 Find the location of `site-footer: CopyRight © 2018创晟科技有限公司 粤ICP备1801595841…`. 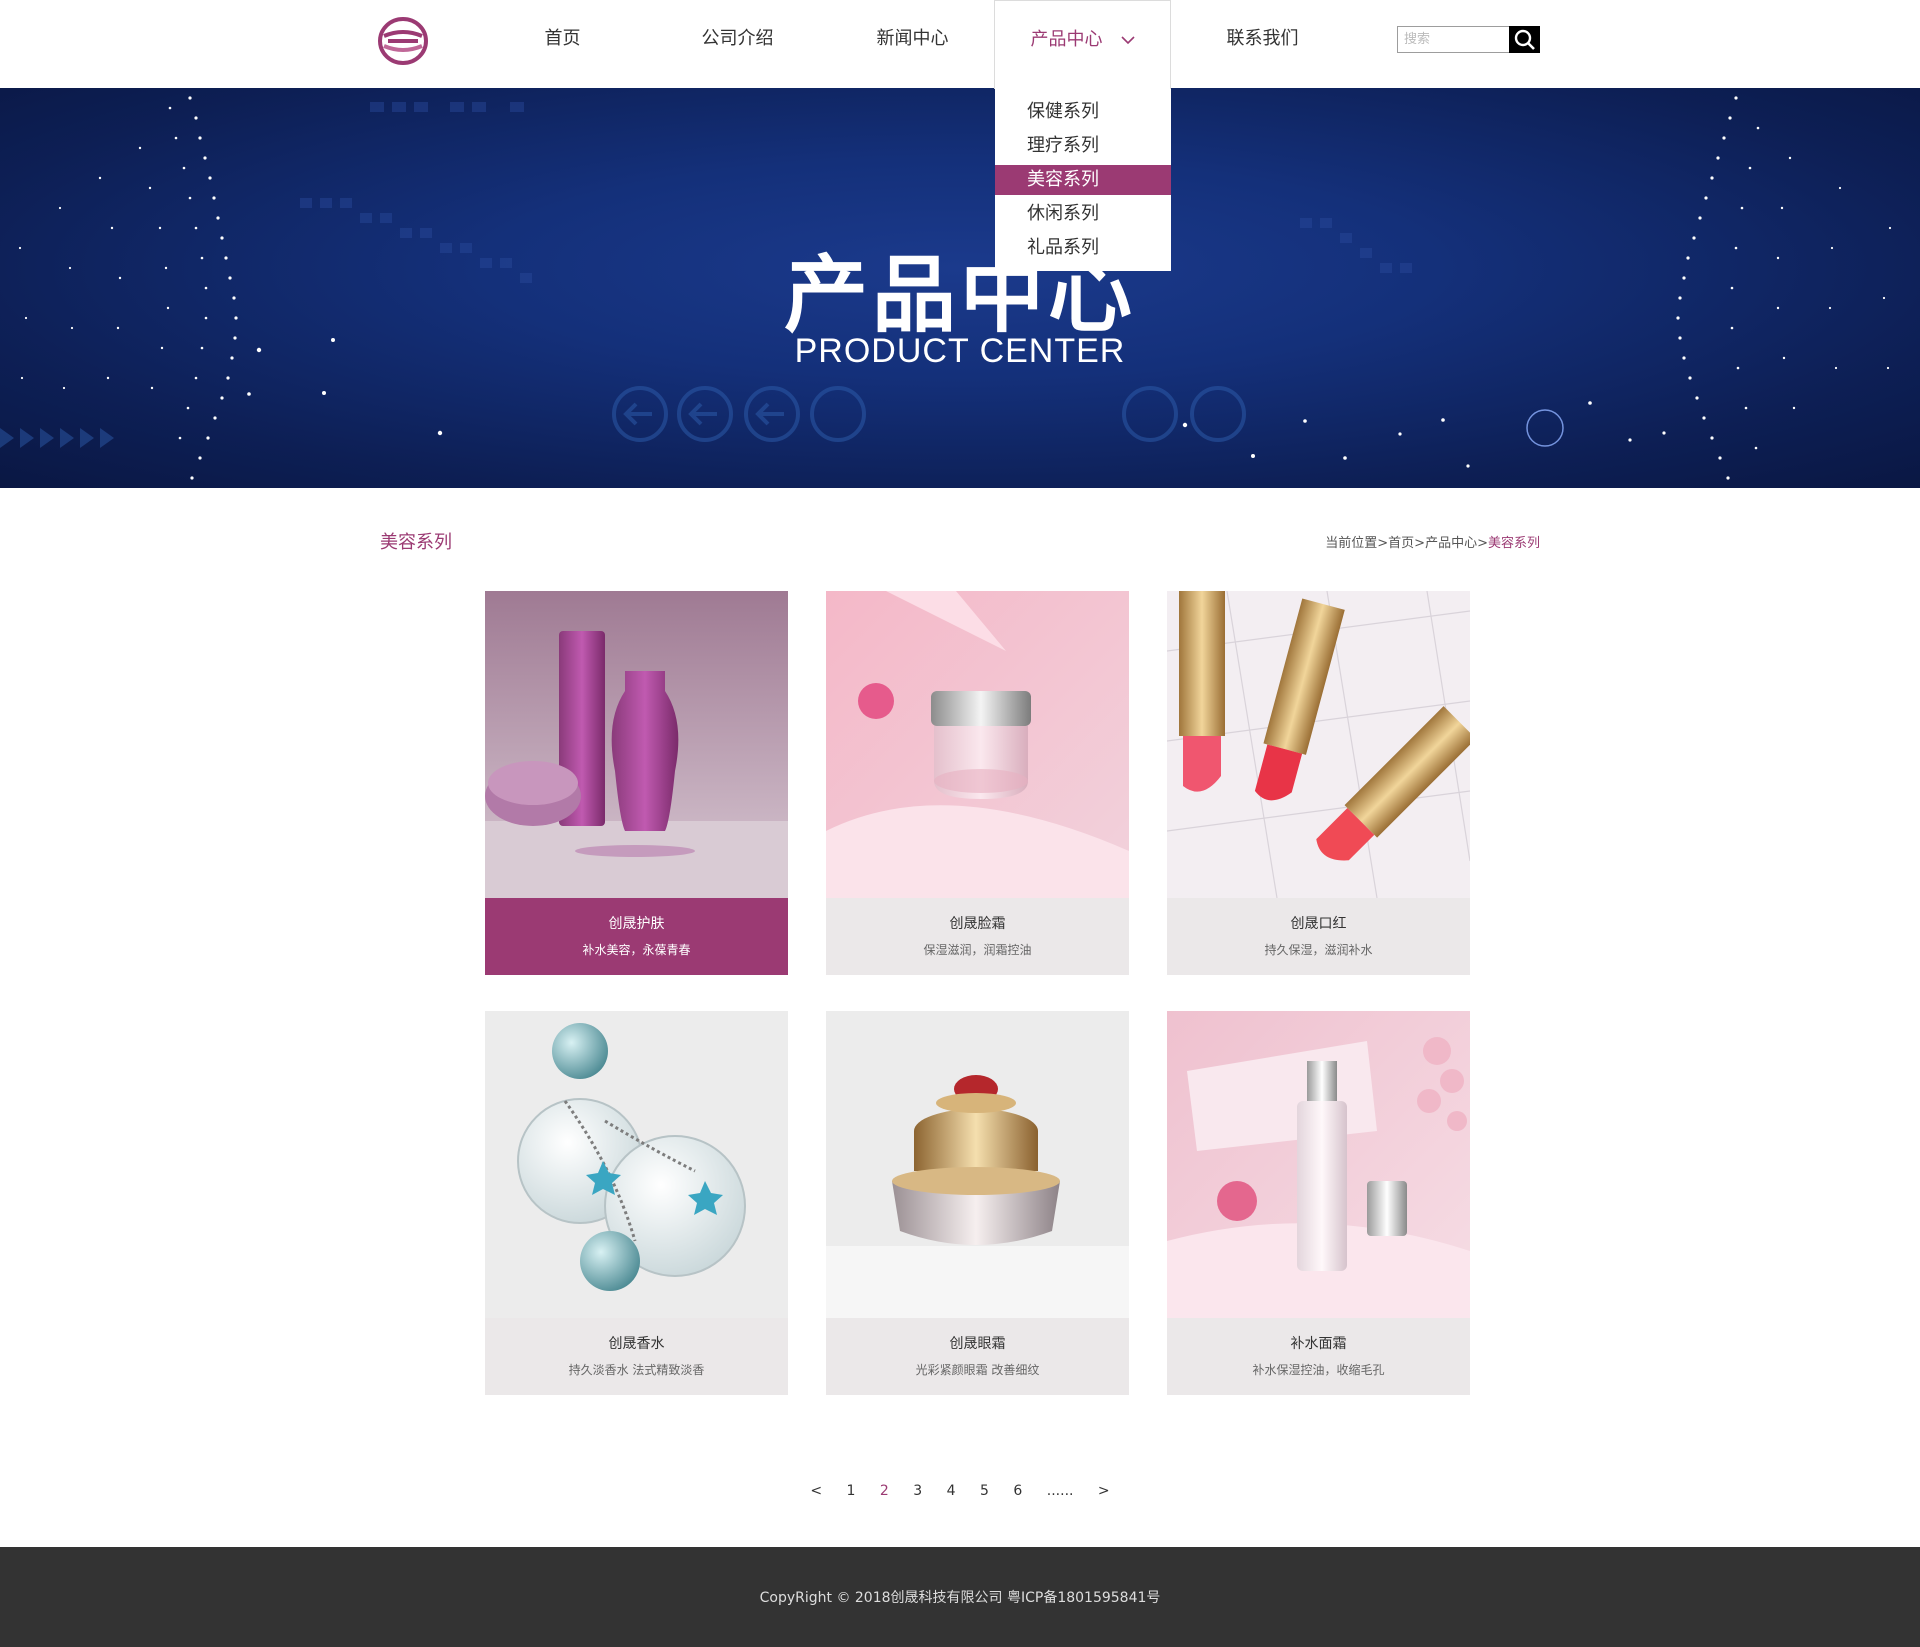

site-footer: CopyRight © 2018创晟科技有限公司 粤ICP备1801595841… is located at coordinates (960, 1597).